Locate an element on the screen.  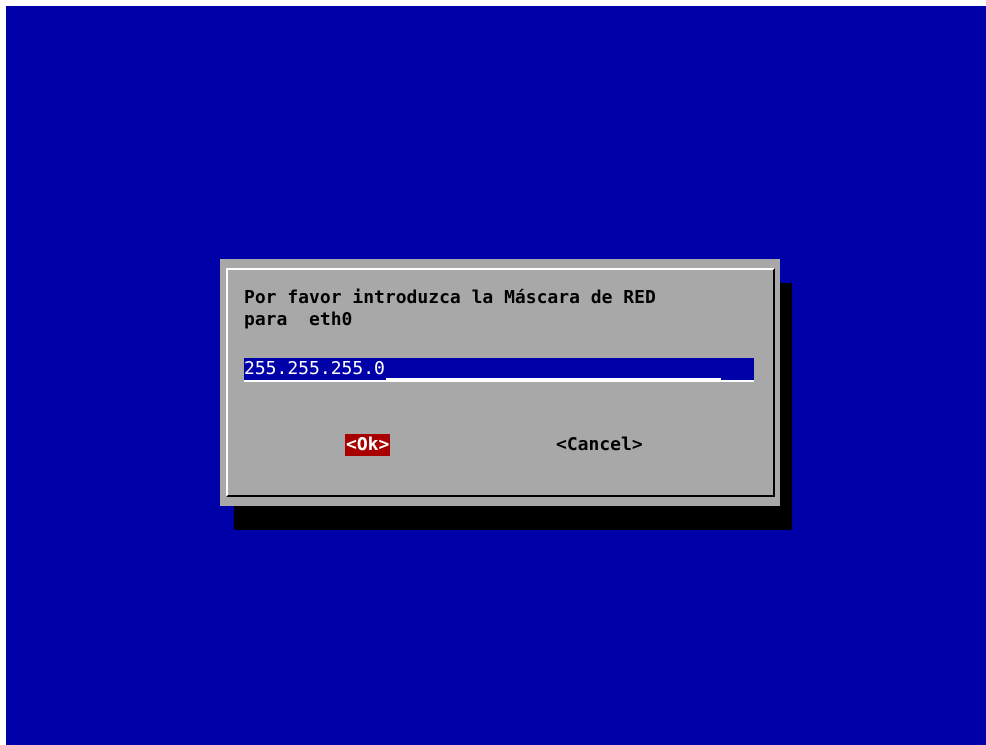
prompt-line-1: Por favor introduzca la Máscara de RED is located at coordinates (450, 297).